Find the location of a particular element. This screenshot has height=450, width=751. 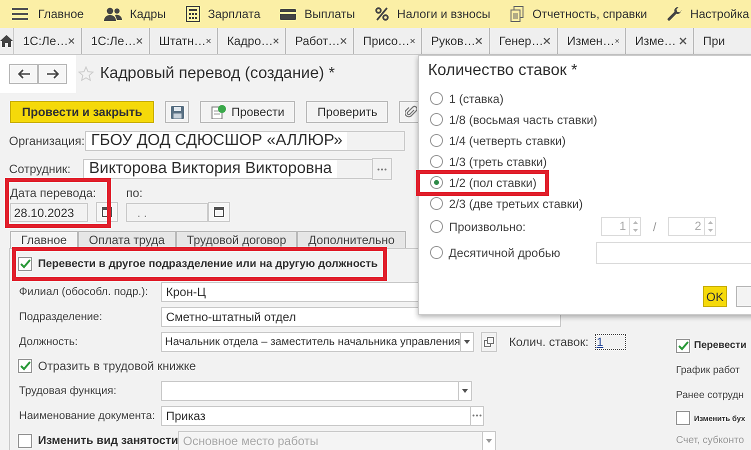

dialog-title: Количество ставок * is located at coordinates (503, 71).